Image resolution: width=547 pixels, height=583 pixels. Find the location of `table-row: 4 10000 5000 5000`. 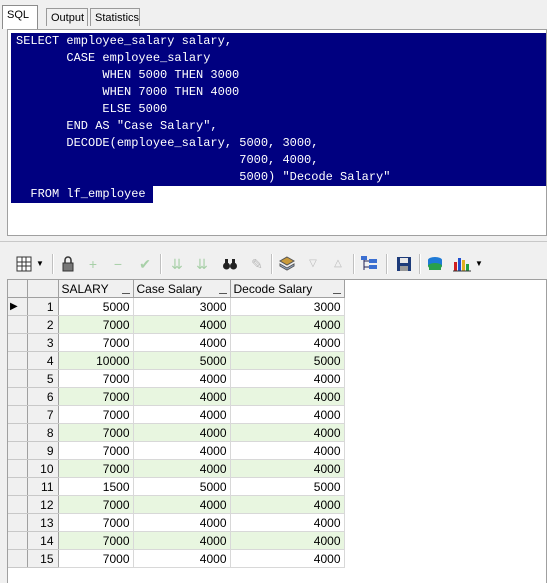

table-row: 4 10000 5000 5000 is located at coordinates (176, 360).